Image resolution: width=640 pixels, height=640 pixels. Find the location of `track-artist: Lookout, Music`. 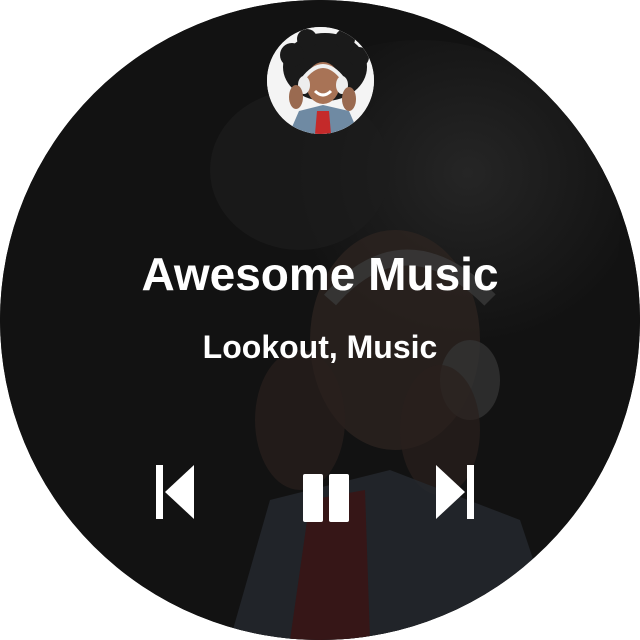

track-artist: Lookout, Music is located at coordinates (320, 347).